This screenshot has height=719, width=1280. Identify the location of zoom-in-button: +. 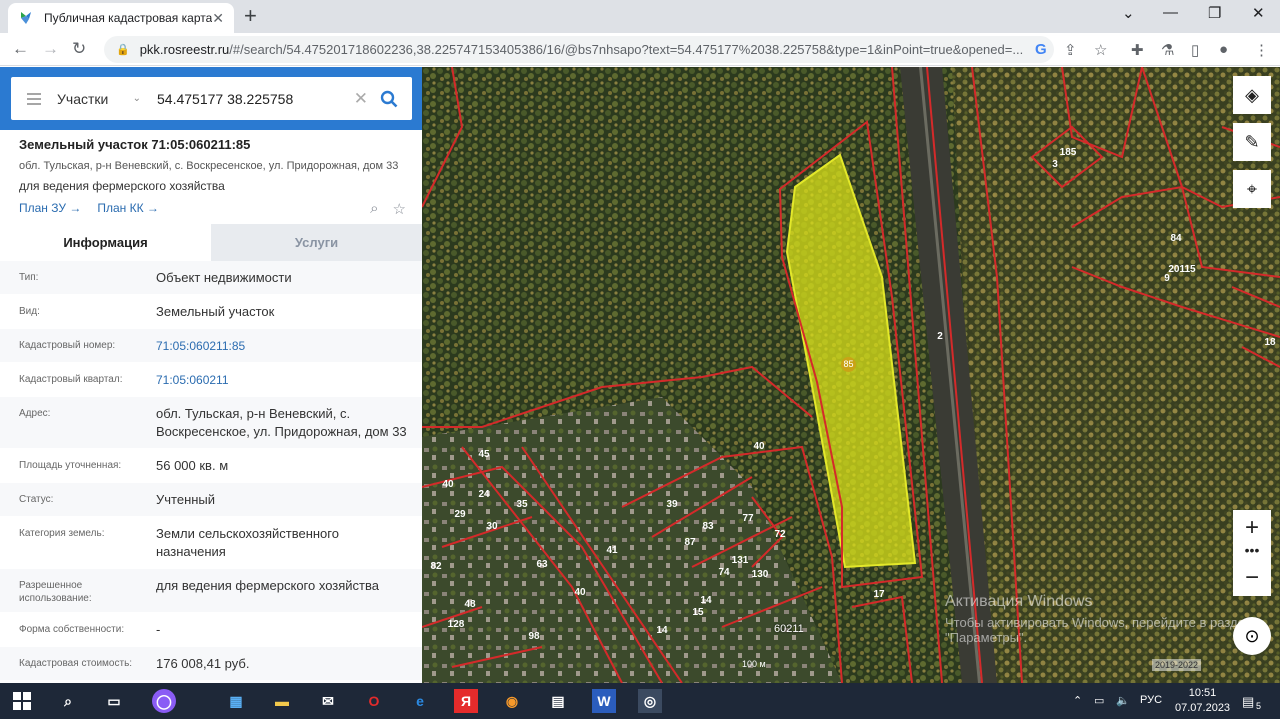
(1252, 528).